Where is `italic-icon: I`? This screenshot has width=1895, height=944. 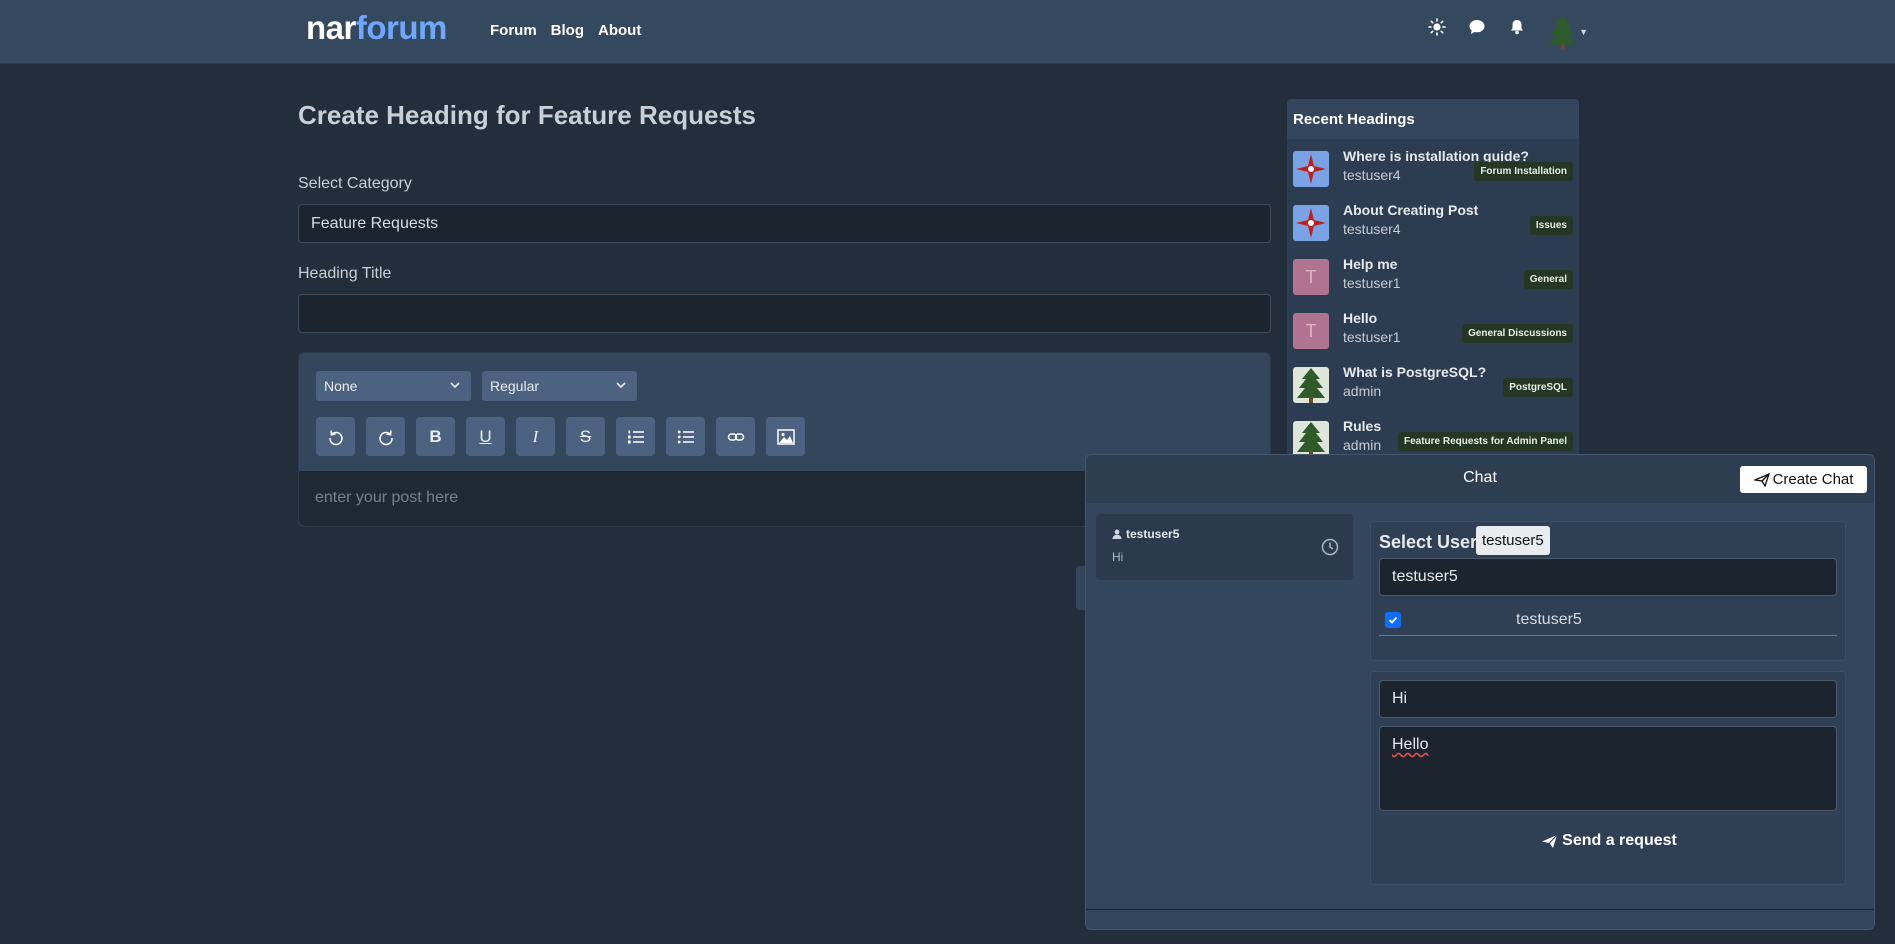 italic-icon: I is located at coordinates (535, 436).